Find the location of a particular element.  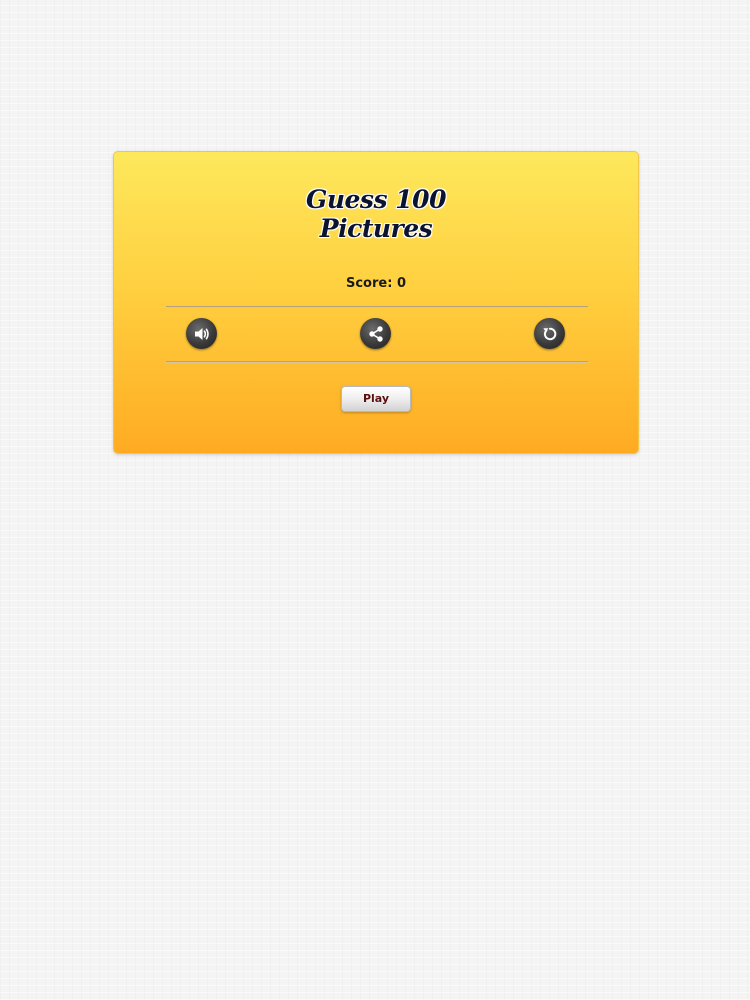

score-label: Score: is located at coordinates (369, 283).